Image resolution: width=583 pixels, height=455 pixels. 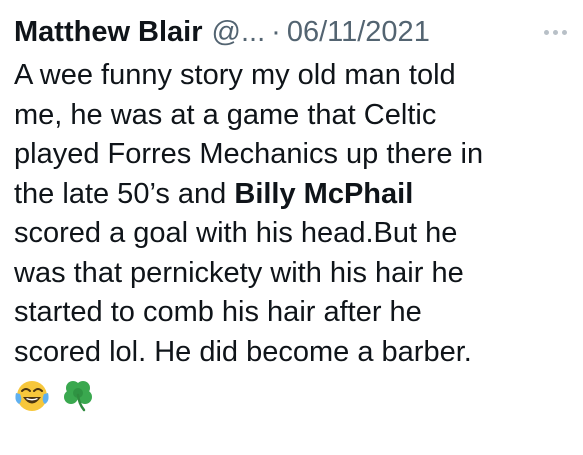 I want to click on more-options-button, so click(x=555, y=32).